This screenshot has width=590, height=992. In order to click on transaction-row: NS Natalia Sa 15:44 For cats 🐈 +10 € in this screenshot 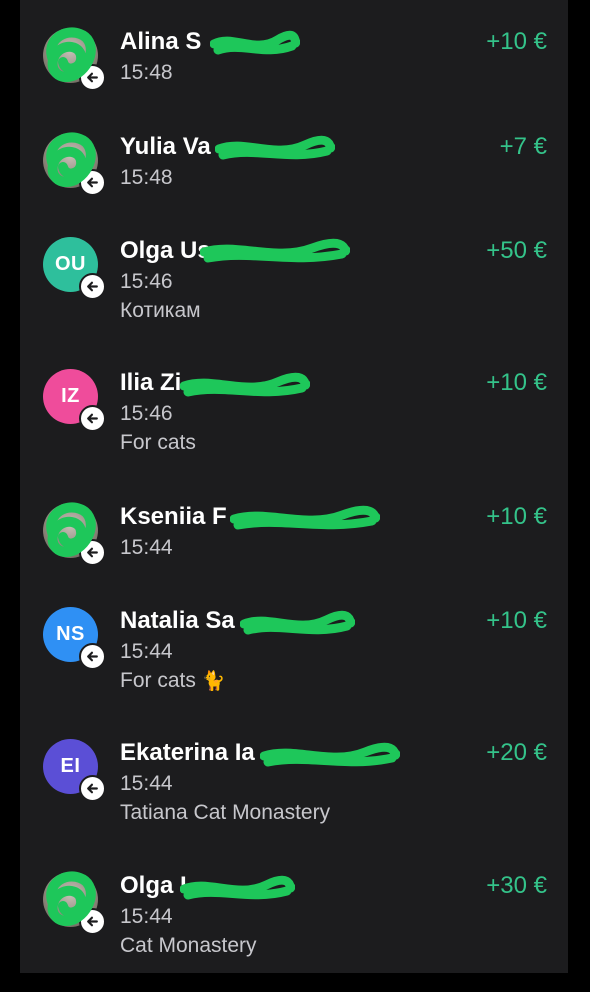, I will do `click(294, 667)`.